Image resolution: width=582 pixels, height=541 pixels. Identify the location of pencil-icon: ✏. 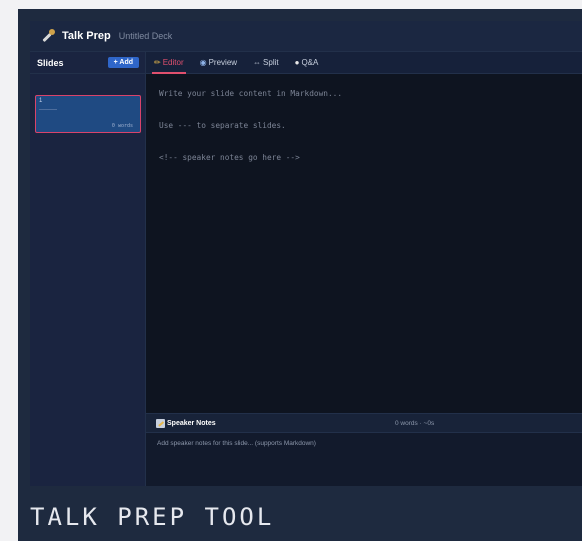
(157, 62).